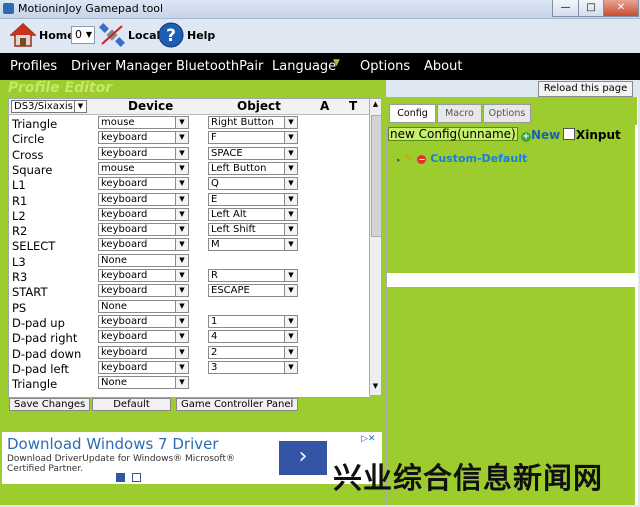  What do you see at coordinates (453, 134) in the screenshot?
I see `config-name-input: new Config(unname)` at bounding box center [453, 134].